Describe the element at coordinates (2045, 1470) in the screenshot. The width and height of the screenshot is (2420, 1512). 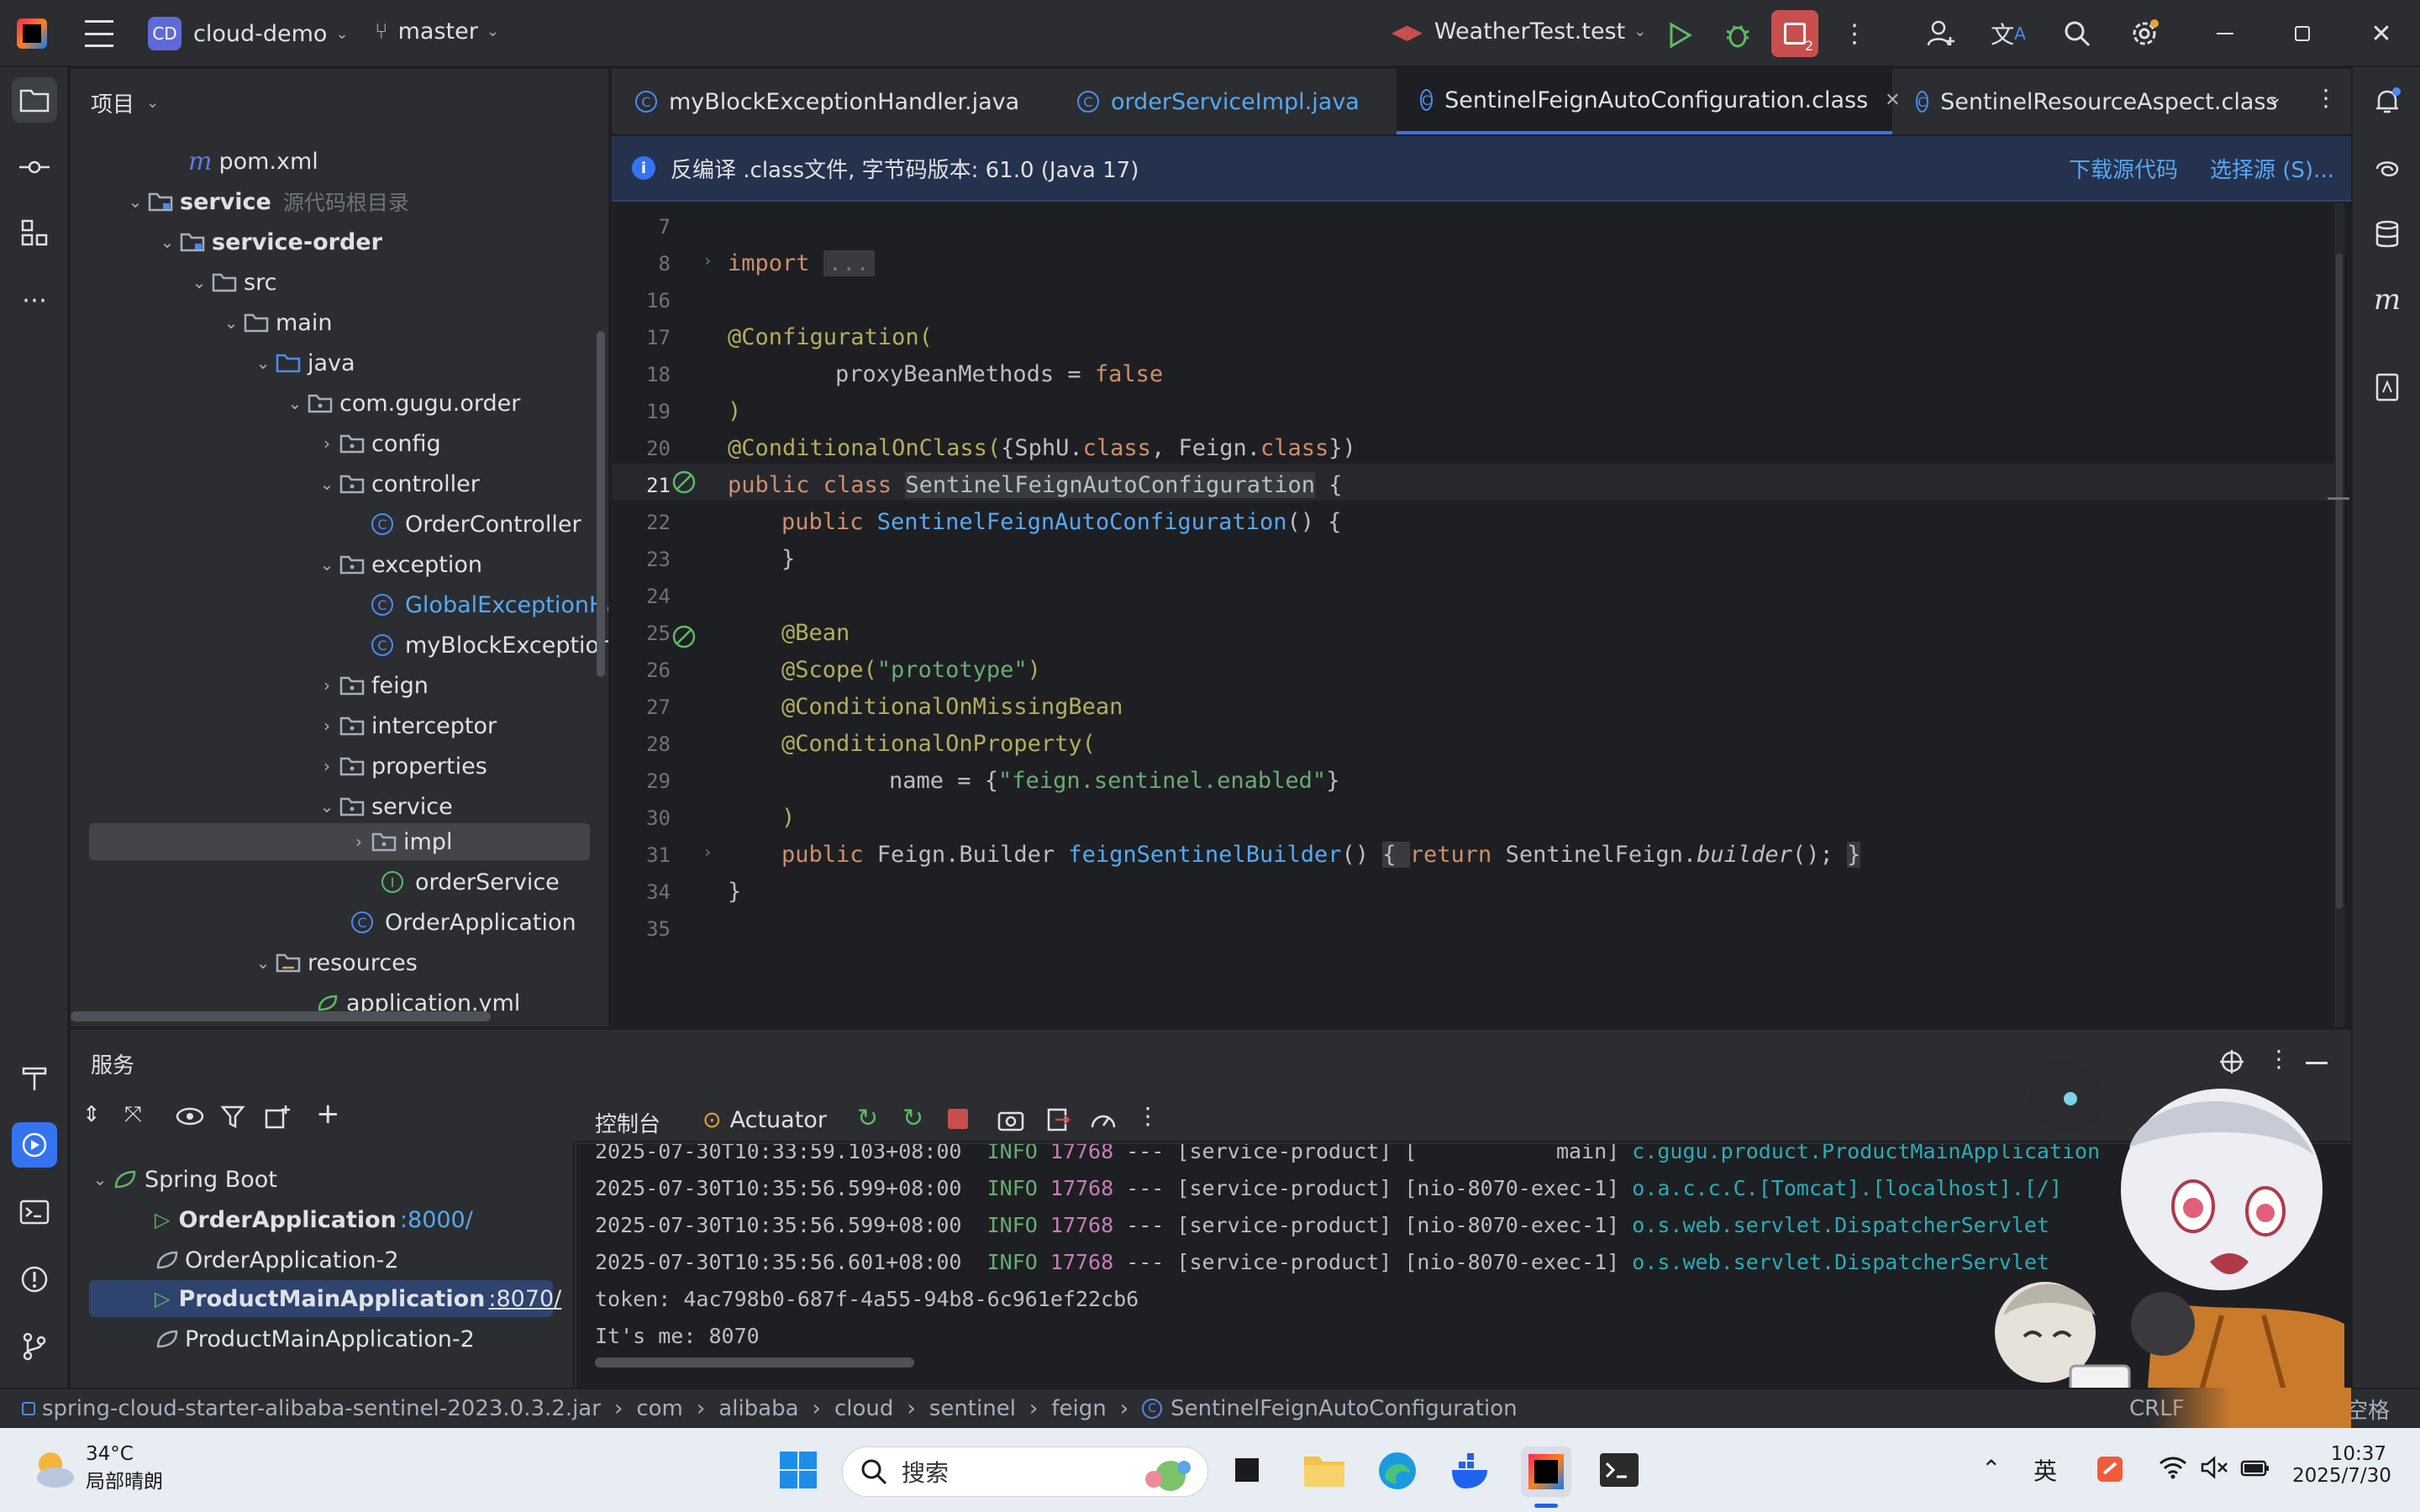
I see `input-method-indicator: 英` at that location.